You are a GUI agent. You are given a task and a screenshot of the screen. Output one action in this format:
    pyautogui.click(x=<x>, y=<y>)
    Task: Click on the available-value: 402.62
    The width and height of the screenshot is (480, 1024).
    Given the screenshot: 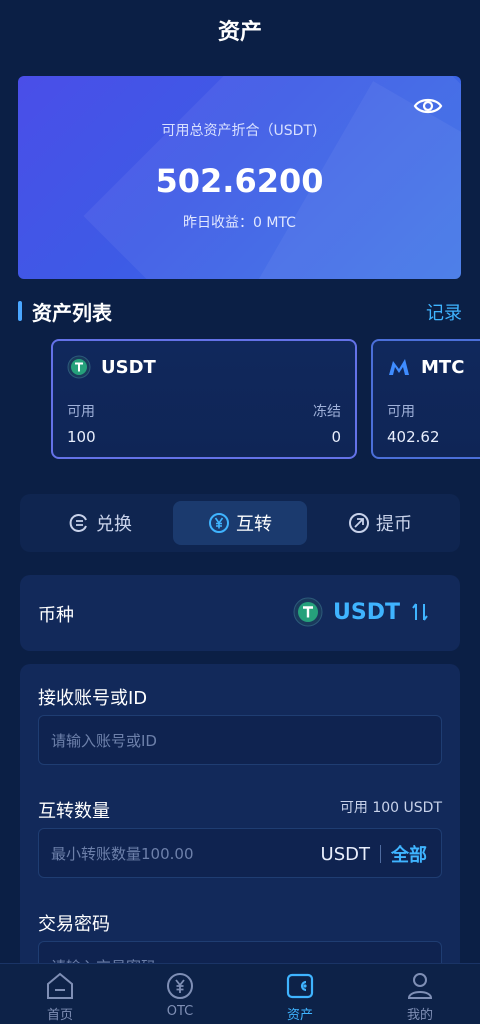 What is the action you would take?
    pyautogui.click(x=413, y=437)
    